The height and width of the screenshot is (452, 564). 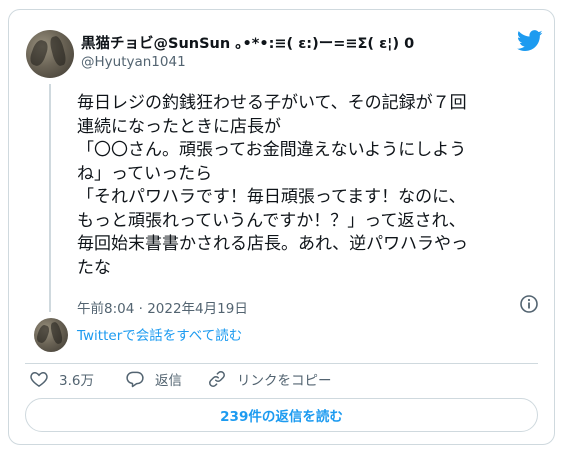 What do you see at coordinates (179, 126) in the screenshot?
I see `tweet-text-line: 連続になったときに店長が` at bounding box center [179, 126].